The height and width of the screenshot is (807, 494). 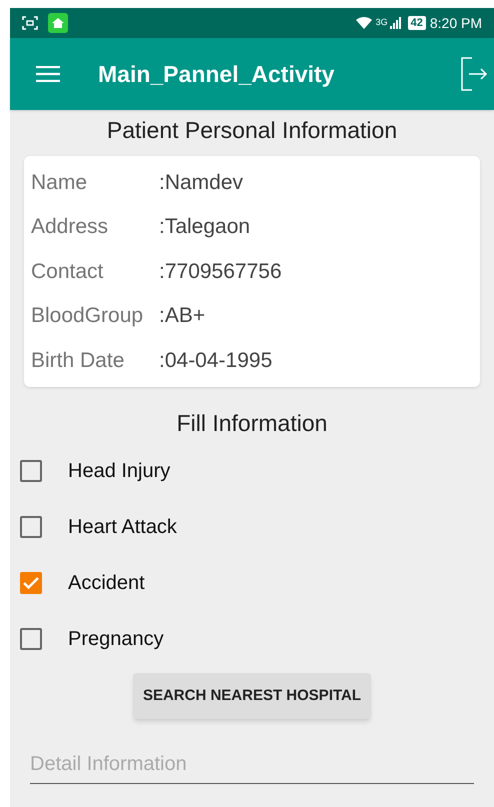 I want to click on condition-checkbox: Pregnancy, so click(x=252, y=638).